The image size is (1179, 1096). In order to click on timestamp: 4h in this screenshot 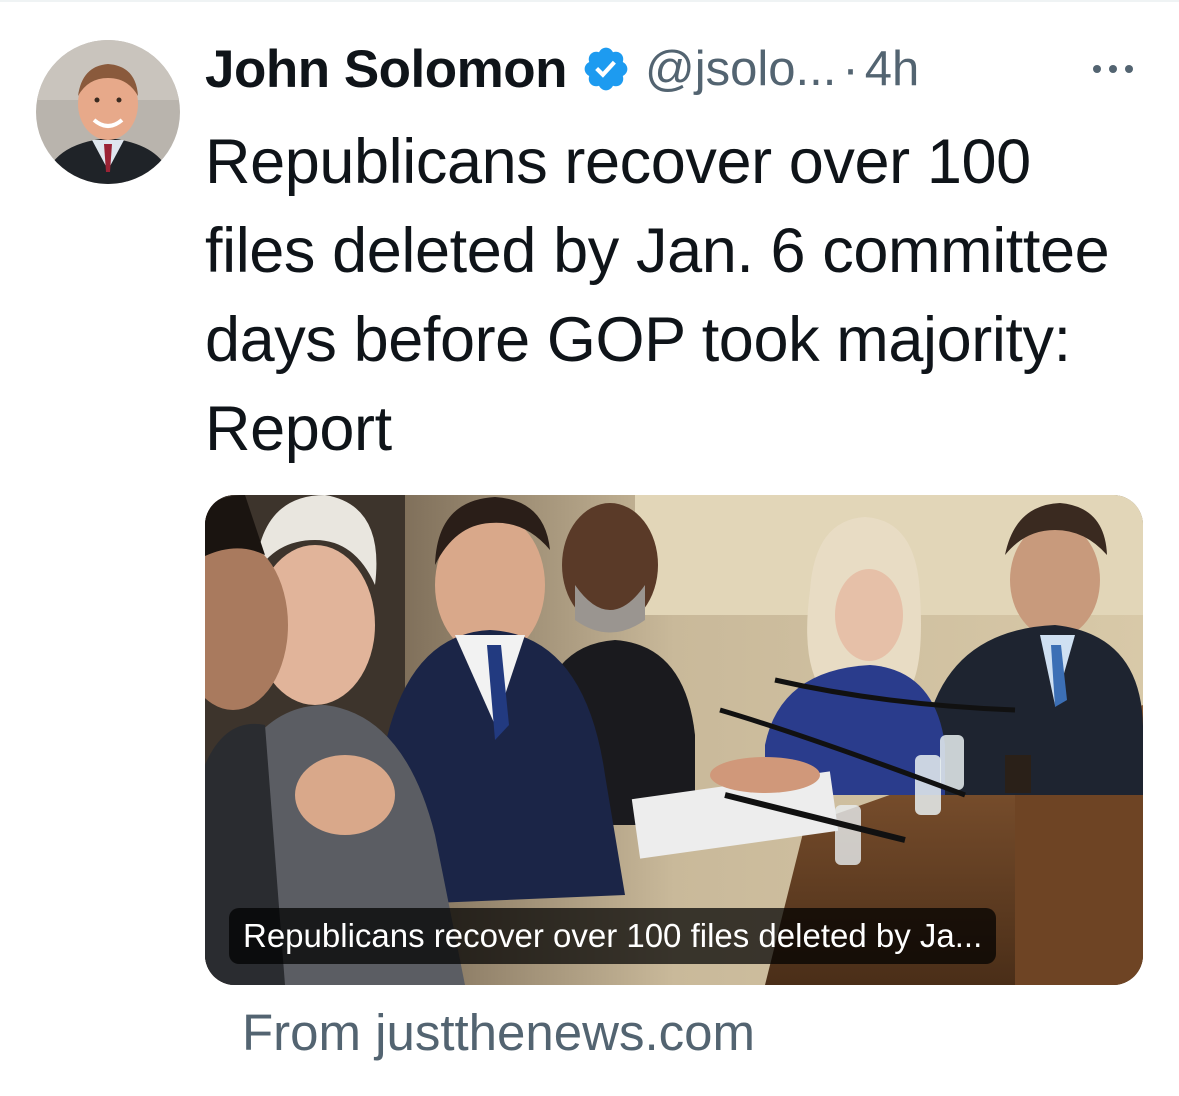, I will do `click(892, 69)`.